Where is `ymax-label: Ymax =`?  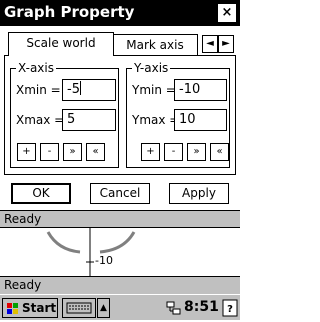 ymax-label: Ymax = is located at coordinates (156, 120).